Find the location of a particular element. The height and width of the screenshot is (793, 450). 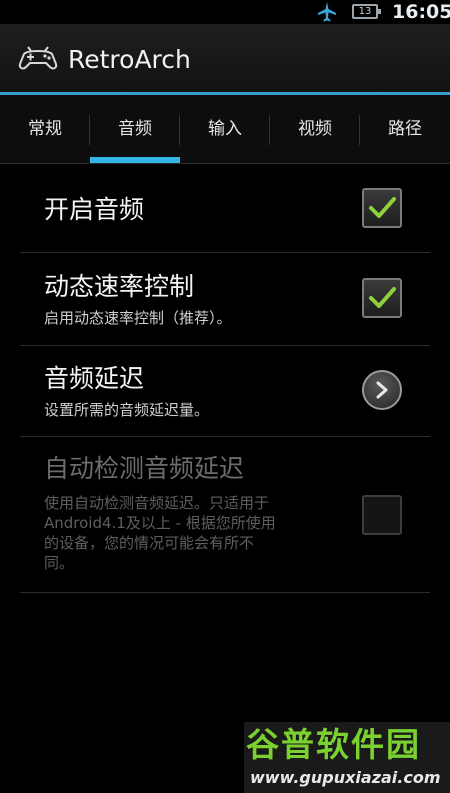

watermark-url: www.gupuxiazai.com is located at coordinates (345, 777).